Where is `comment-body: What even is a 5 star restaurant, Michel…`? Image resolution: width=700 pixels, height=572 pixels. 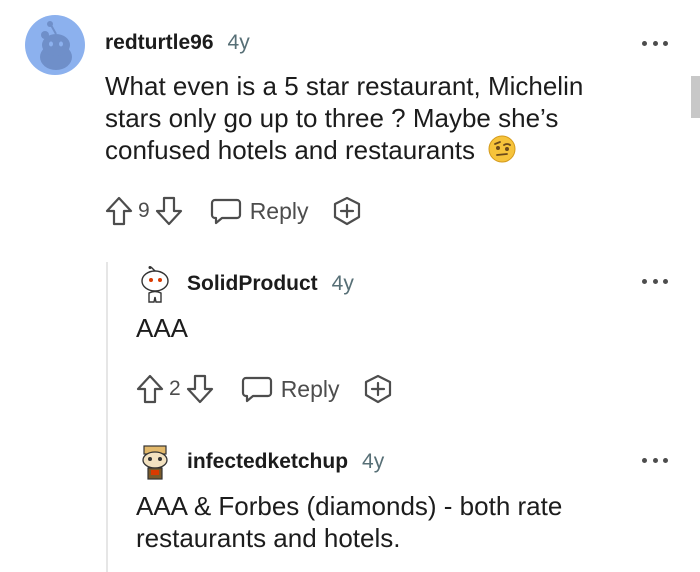 comment-body: What even is a 5 star restaurant, Michel… is located at coordinates (375, 118).